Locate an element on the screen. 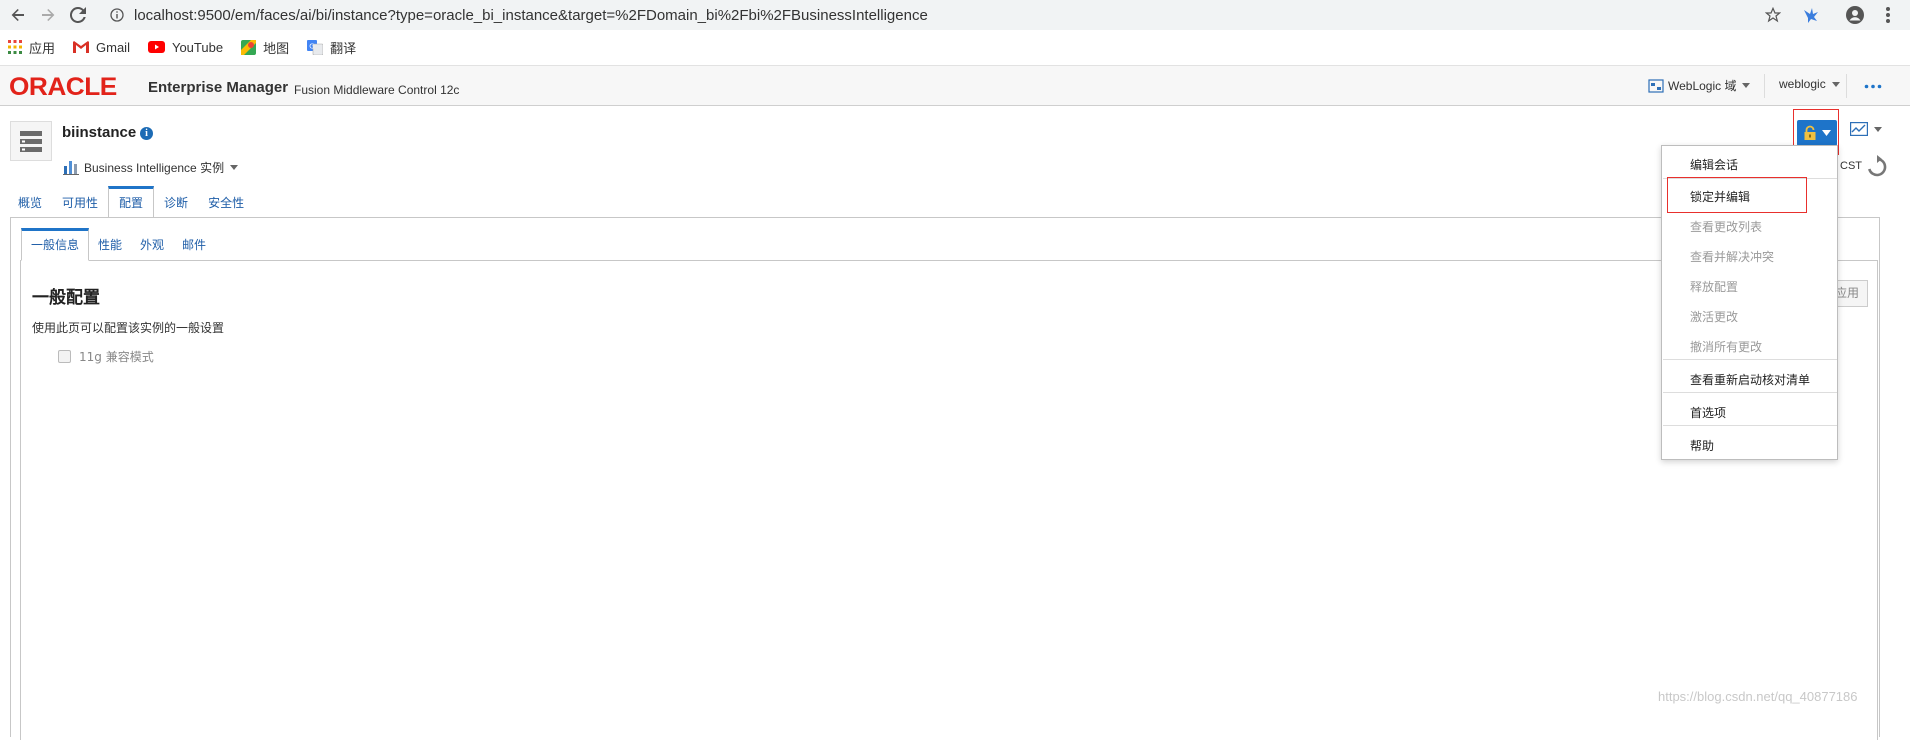  reload-button is located at coordinates (78, 15).